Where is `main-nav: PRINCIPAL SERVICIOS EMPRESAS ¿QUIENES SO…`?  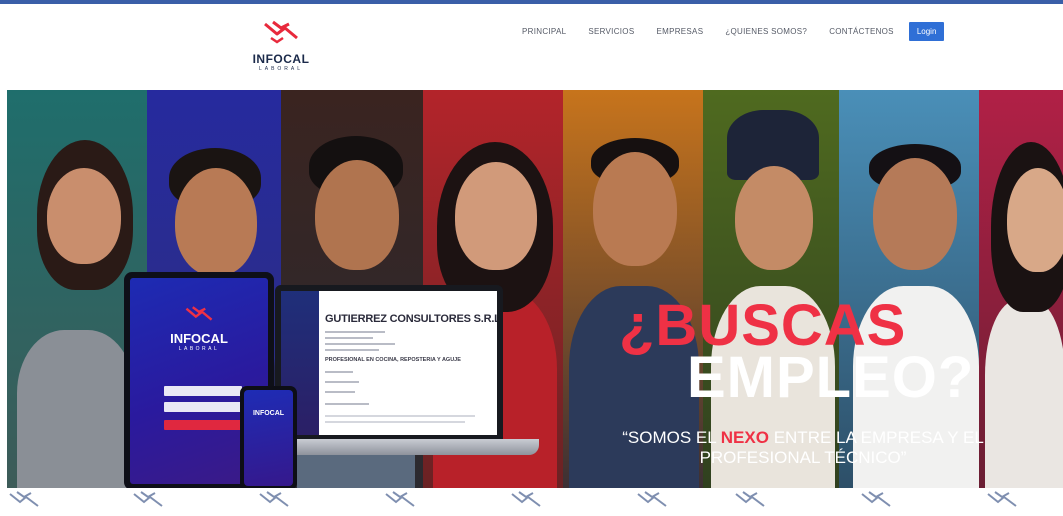
main-nav: PRINCIPAL SERVICIOS EMPRESAS ¿QUIENES SO… is located at coordinates (733, 31).